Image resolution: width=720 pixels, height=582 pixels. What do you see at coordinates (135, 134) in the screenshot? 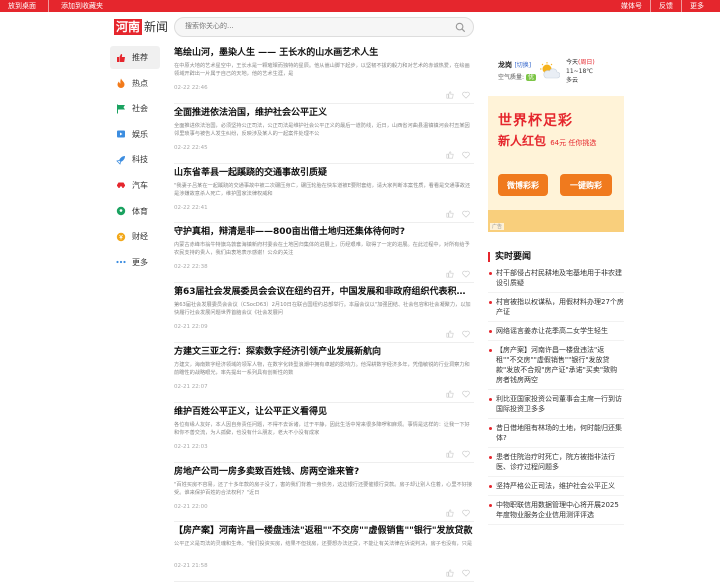
I see `nav-item-entertainment: 娱乐` at bounding box center [135, 134].